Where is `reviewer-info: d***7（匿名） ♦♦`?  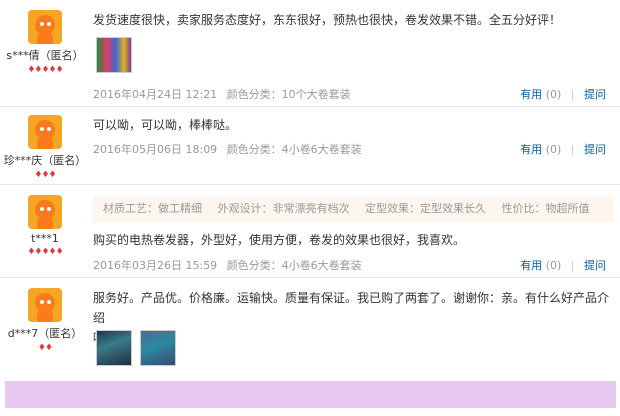 reviewer-info: d***7（匿名） ♦♦ is located at coordinates (45, 321).